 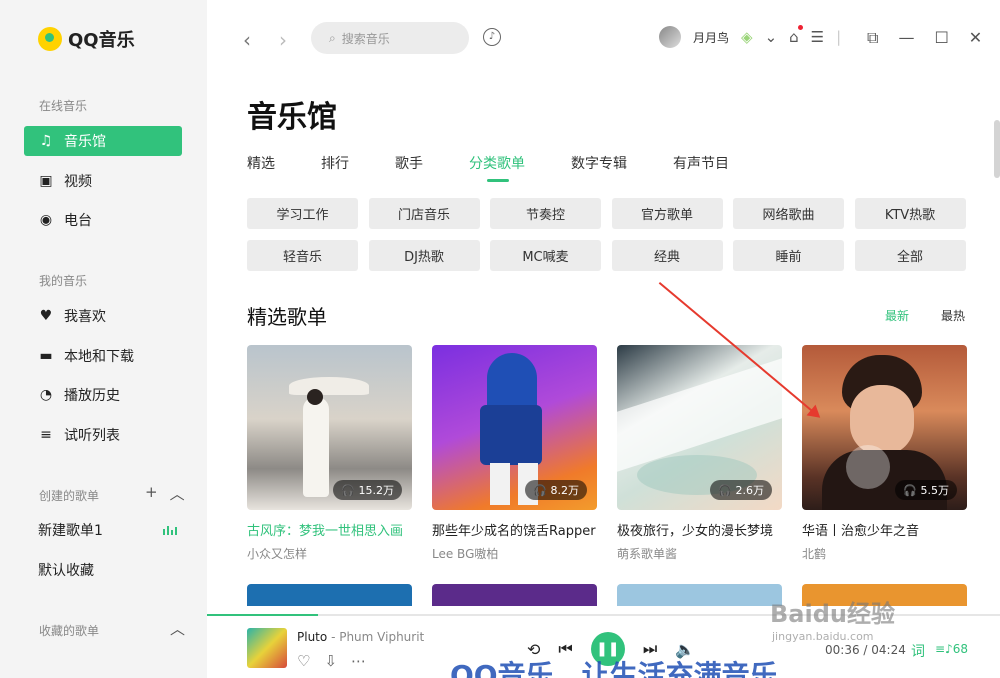 What do you see at coordinates (926, 490) in the screenshot?
I see `play-count: 🎧 5.5万` at bounding box center [926, 490].